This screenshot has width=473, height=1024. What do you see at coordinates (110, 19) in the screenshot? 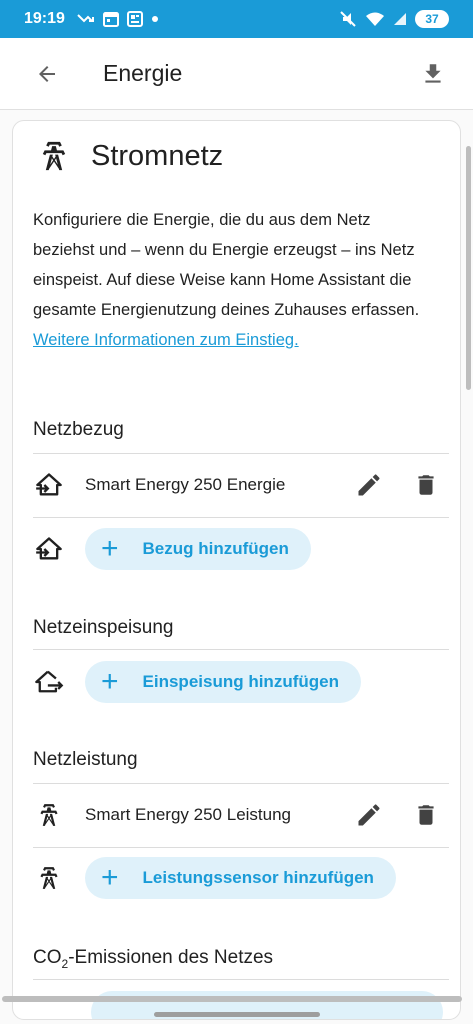
I see `calendar-icon` at bounding box center [110, 19].